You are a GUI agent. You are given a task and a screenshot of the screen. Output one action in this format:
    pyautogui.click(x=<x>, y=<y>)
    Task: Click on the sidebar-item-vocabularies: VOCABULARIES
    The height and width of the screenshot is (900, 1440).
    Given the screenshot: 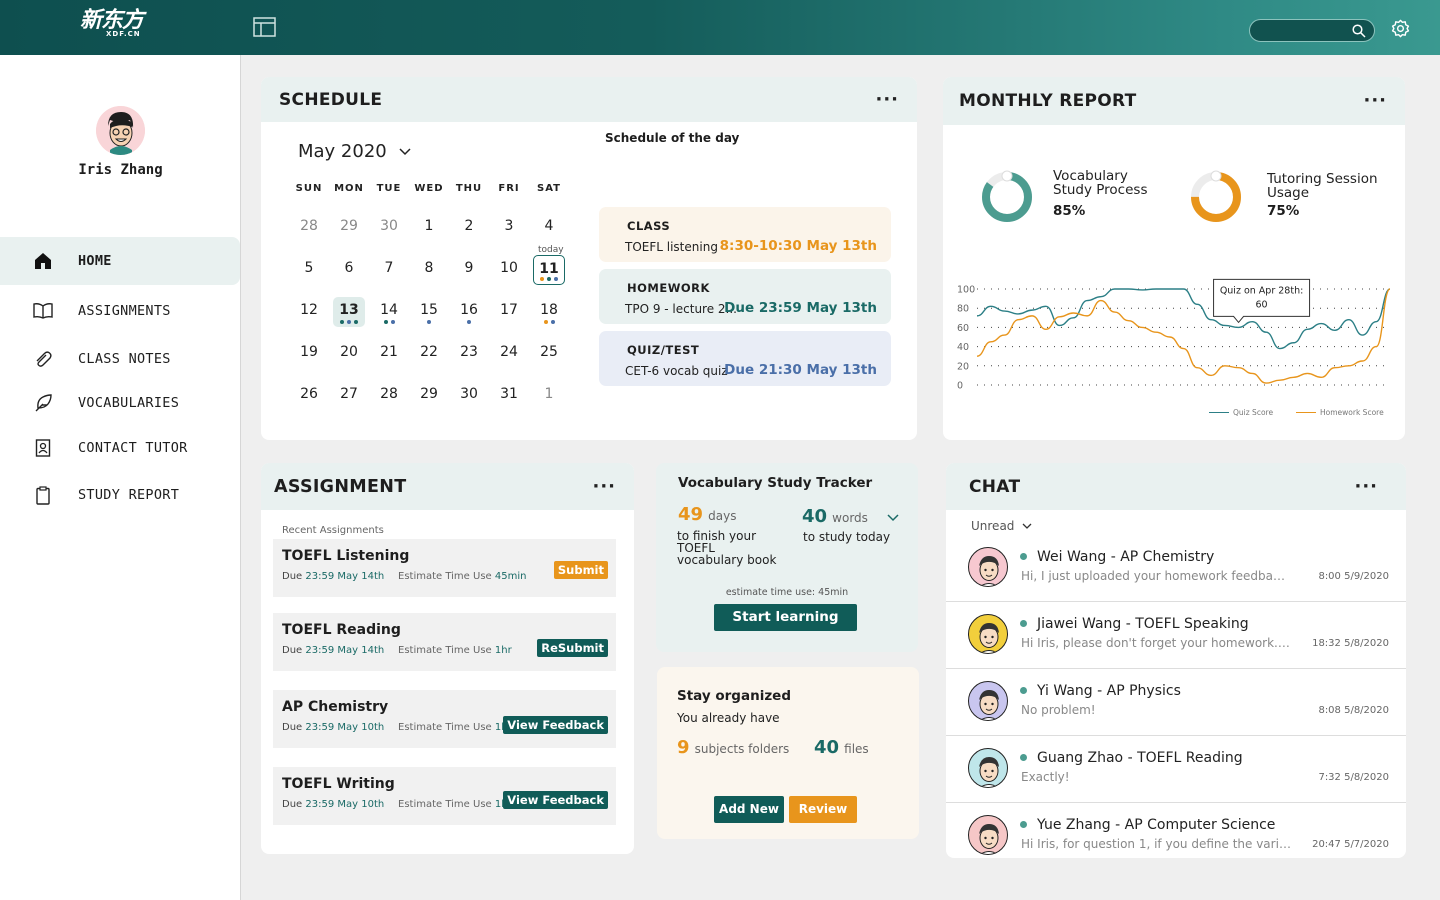 What is the action you would take?
    pyautogui.click(x=120, y=403)
    